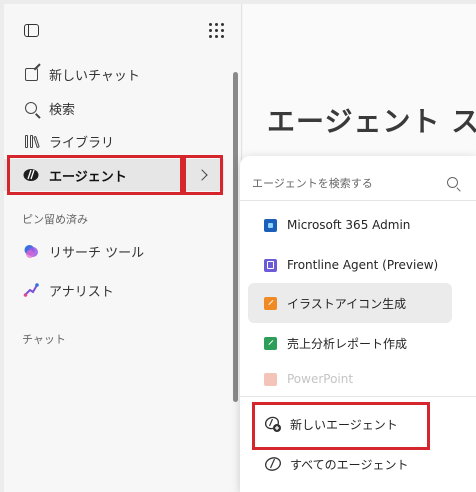 The image size is (476, 492). Describe the element at coordinates (371, 121) in the screenshot. I see `page-title: エージェント ス` at that location.